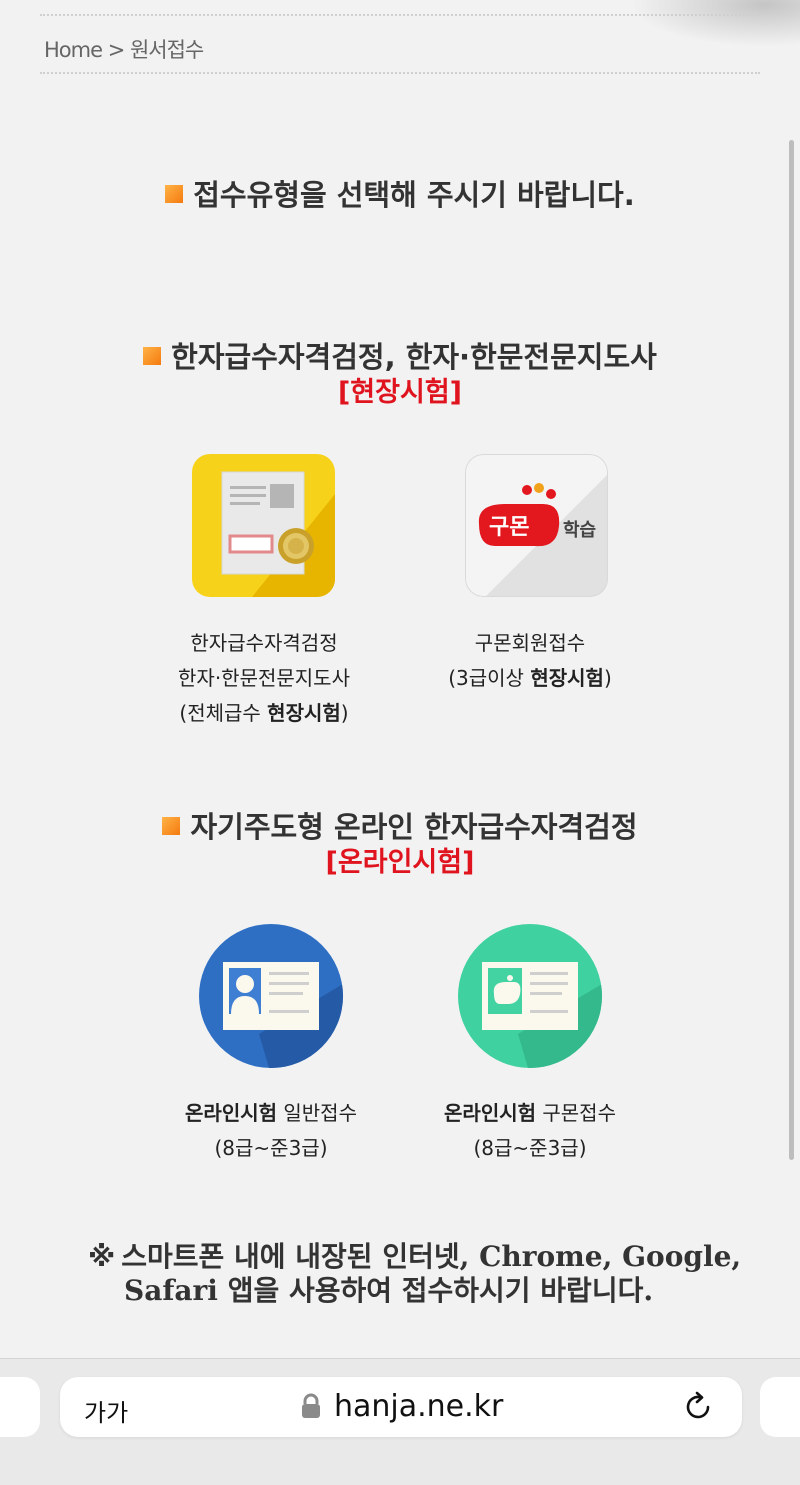 This screenshot has height=1485, width=800. I want to click on online-general-button, so click(271, 998).